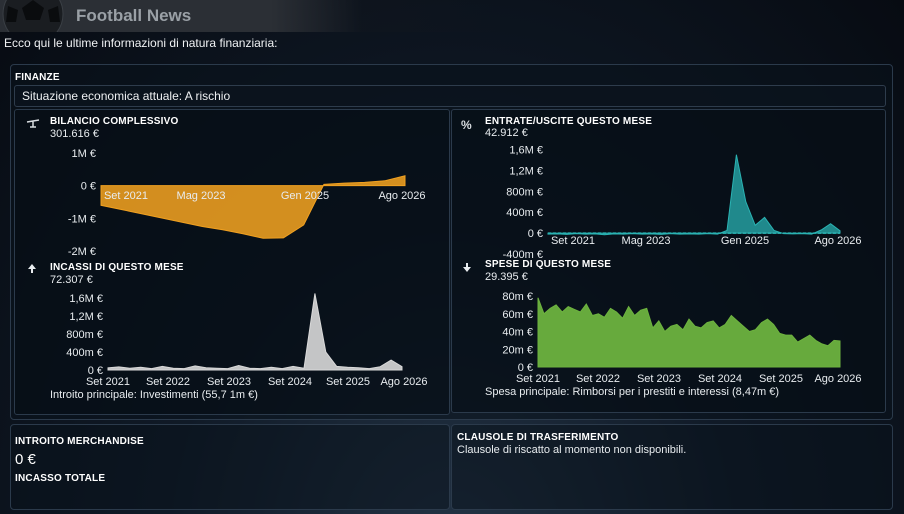  What do you see at coordinates (781, 379) in the screenshot?
I see `chart-expenses-xtick: Set 2025` at bounding box center [781, 379].